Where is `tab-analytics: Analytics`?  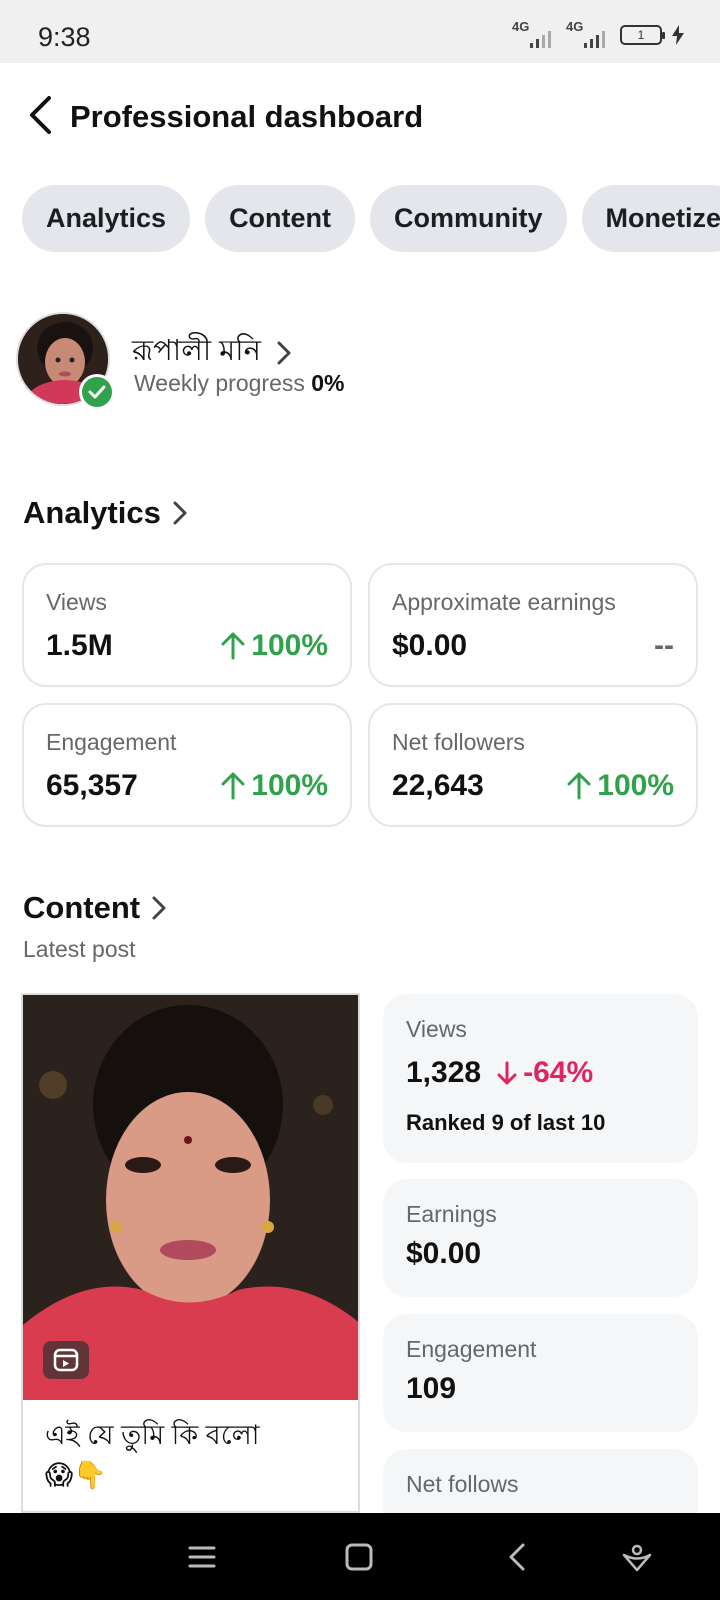
tab-analytics: Analytics is located at coordinates (106, 218).